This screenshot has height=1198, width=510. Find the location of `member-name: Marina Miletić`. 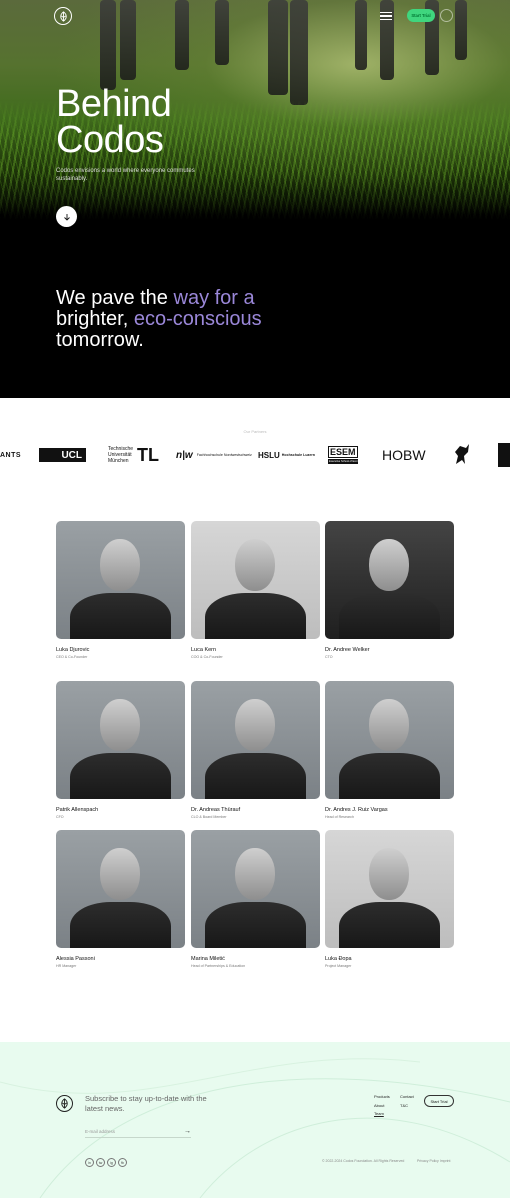

member-name: Marina Miletić is located at coordinates (208, 959).